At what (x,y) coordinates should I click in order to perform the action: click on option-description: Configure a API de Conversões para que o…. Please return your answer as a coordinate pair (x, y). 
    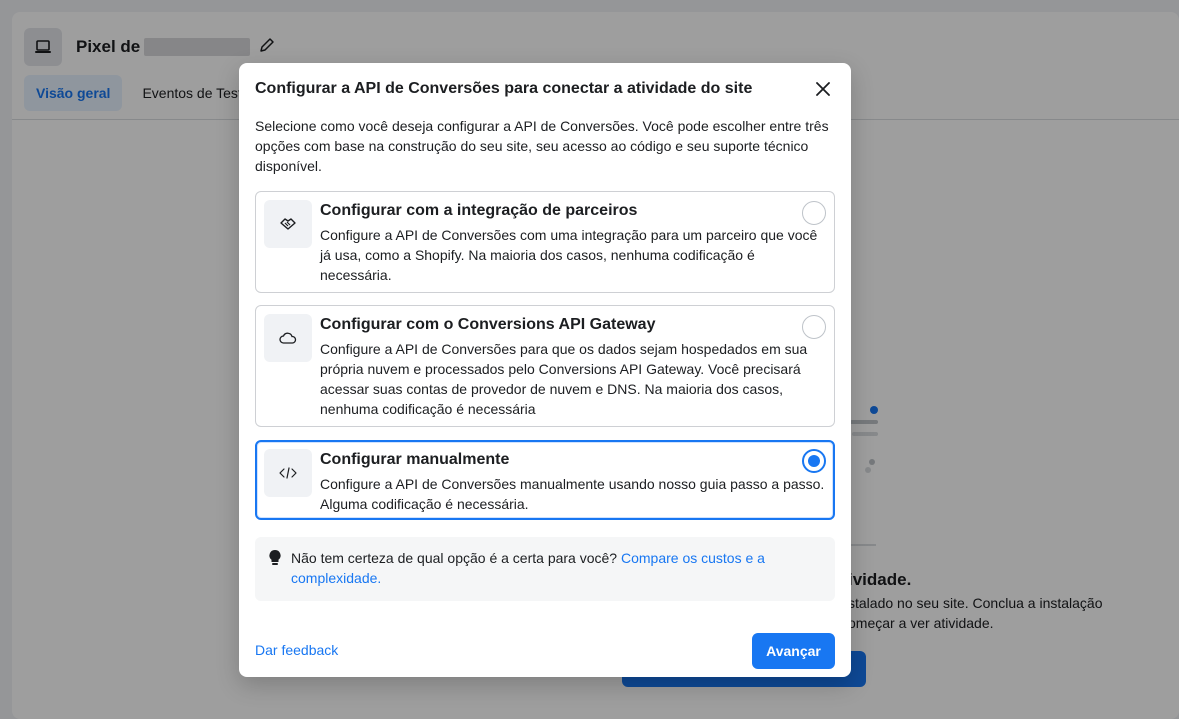
    Looking at the image, I should click on (564, 379).